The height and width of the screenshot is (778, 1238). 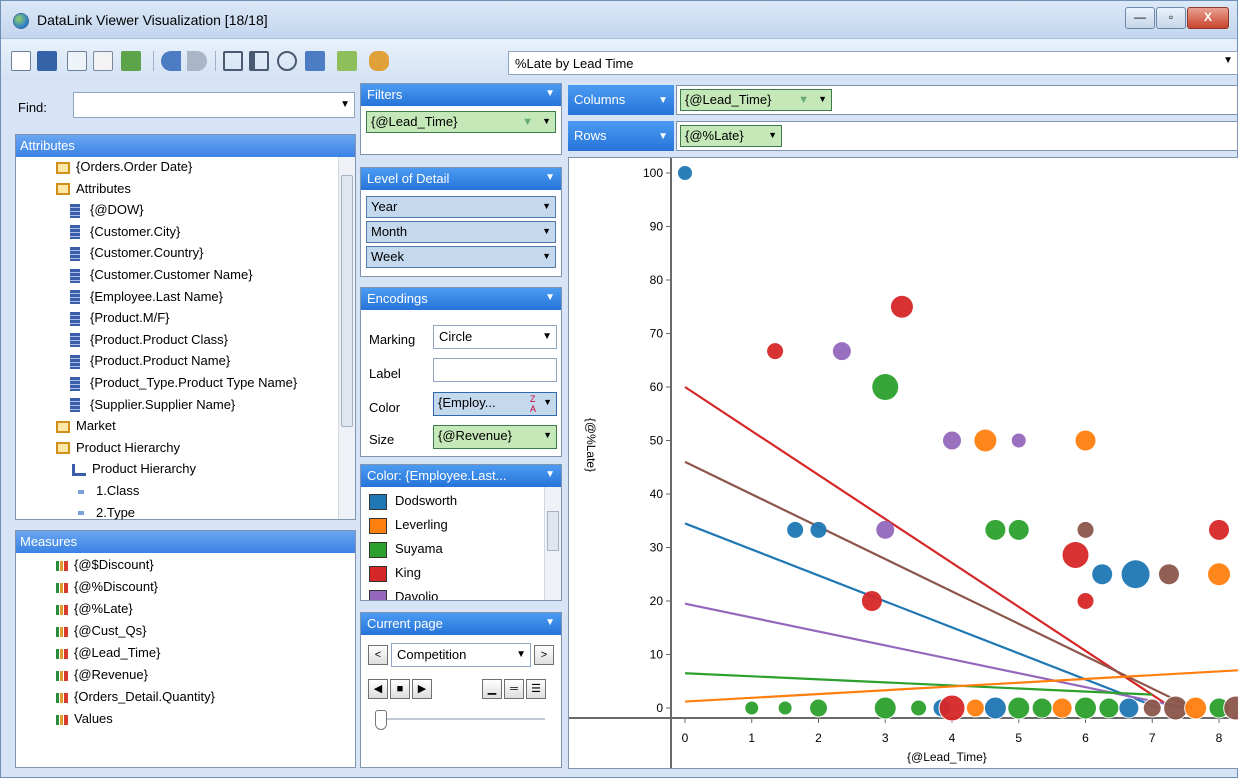 What do you see at coordinates (119, 320) in the screenshot?
I see `tree-item: {Product.M/F}` at bounding box center [119, 320].